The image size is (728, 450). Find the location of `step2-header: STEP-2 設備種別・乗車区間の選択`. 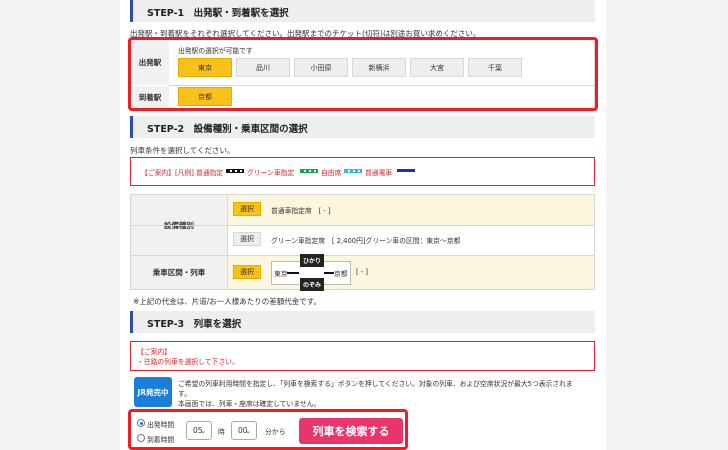

step2-header: STEP-2 設備種別・乗車区間の選択 is located at coordinates (362, 127).